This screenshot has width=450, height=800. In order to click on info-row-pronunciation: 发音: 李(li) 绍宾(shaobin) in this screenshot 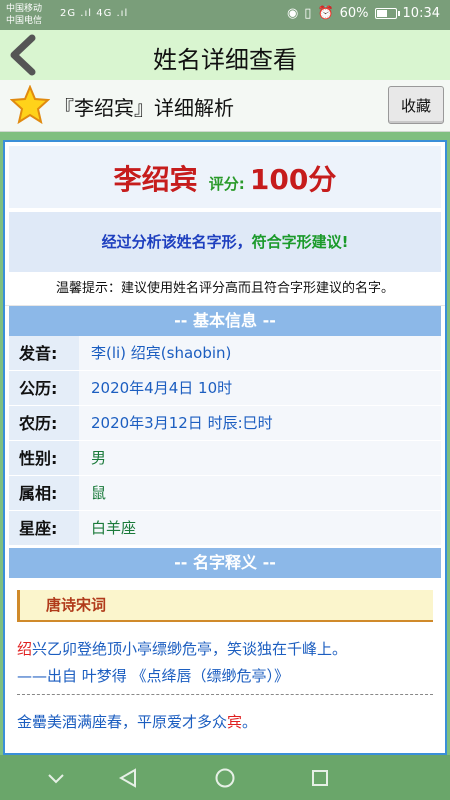, I will do `click(225, 353)`.